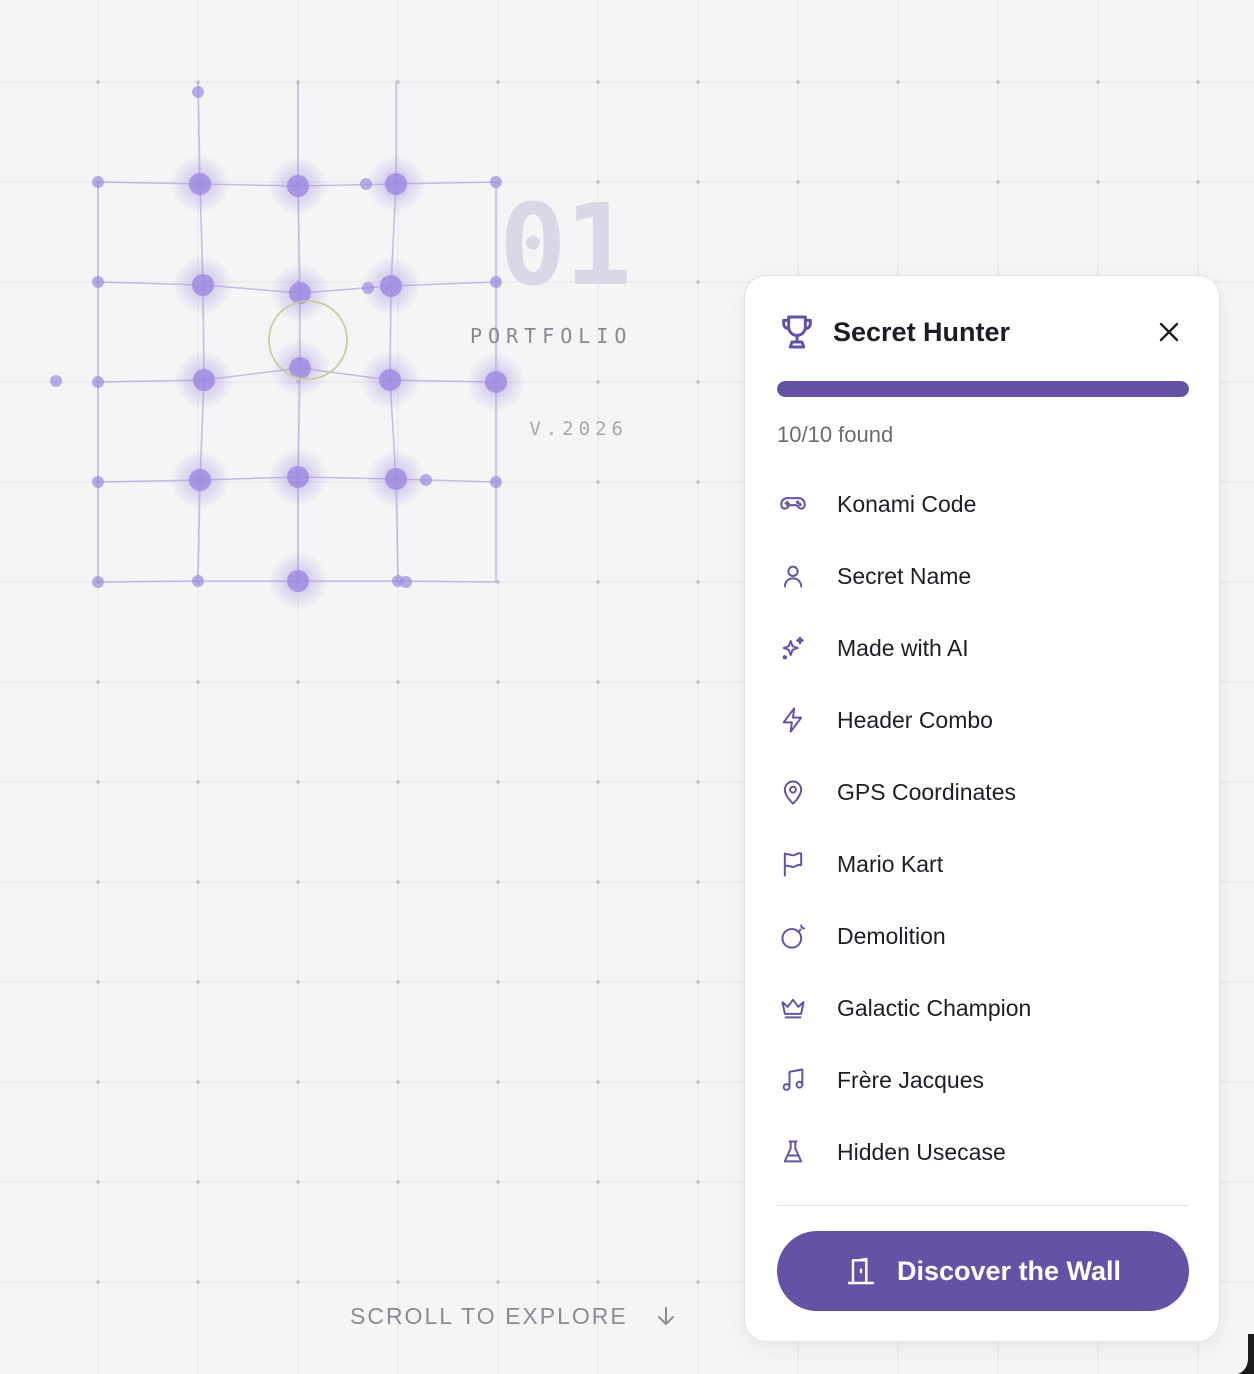 This screenshot has height=1374, width=1254. What do you see at coordinates (793, 792) in the screenshot?
I see `map-pin-icon` at bounding box center [793, 792].